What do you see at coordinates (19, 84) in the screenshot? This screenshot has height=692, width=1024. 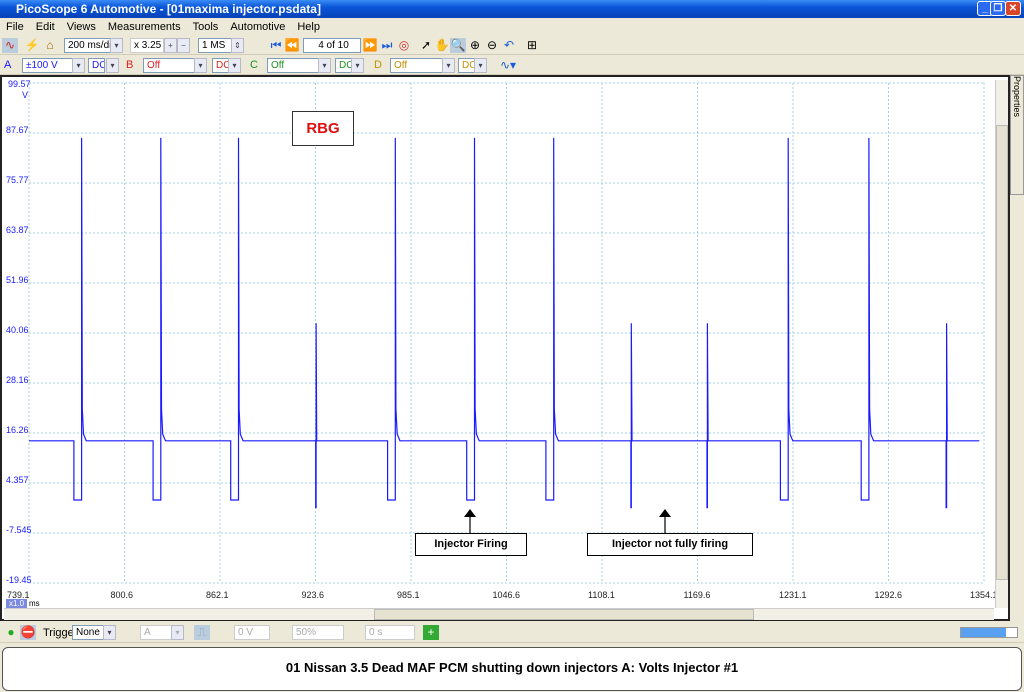 I see `y-tick-label: 99.57` at bounding box center [19, 84].